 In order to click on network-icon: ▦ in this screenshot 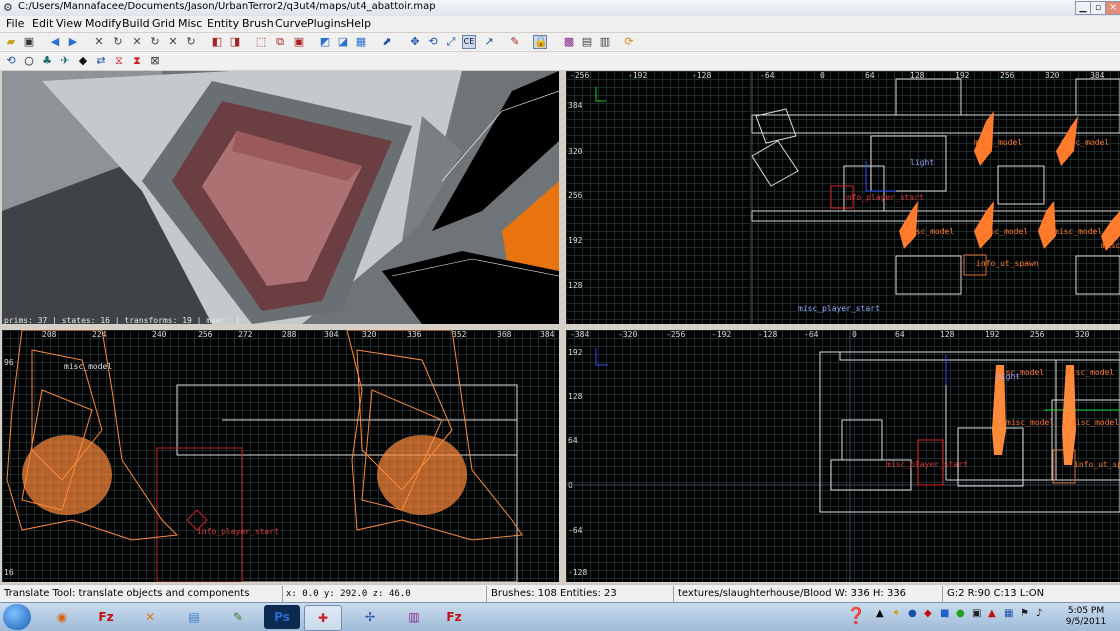, I will do `click(1008, 613)`.